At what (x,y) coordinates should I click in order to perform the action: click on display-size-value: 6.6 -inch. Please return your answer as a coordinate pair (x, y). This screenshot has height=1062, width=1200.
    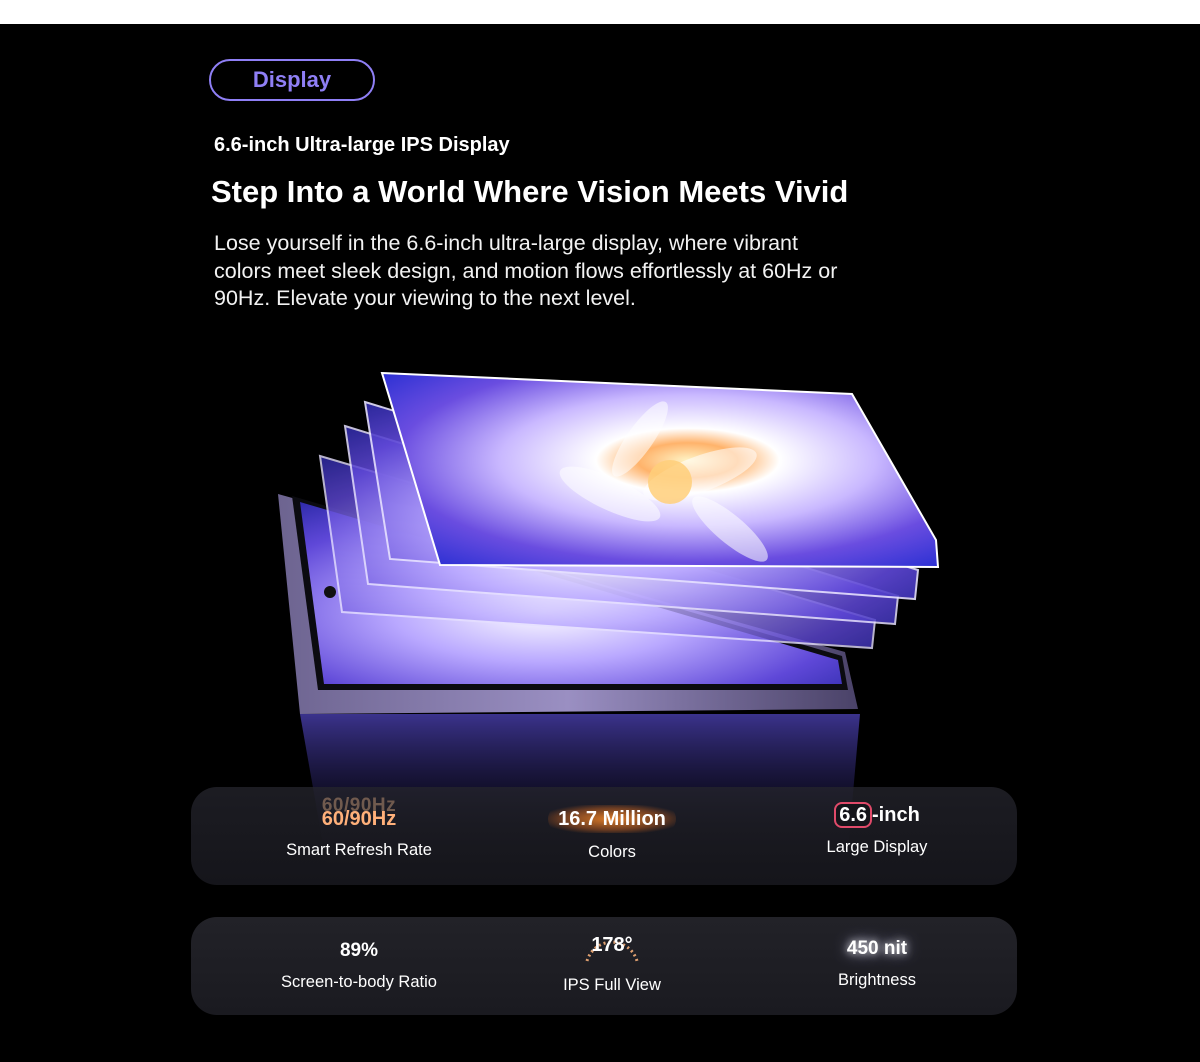
    Looking at the image, I should click on (877, 815).